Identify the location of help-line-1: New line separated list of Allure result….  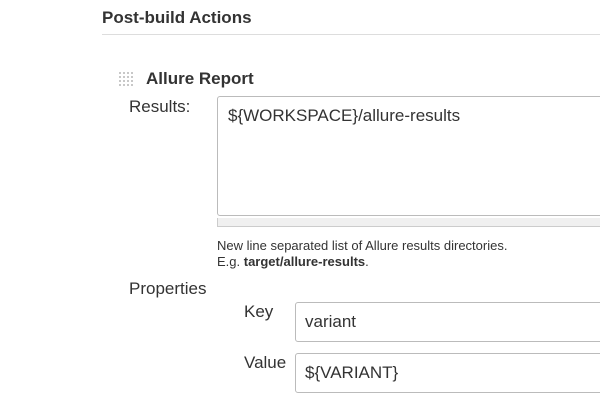
(362, 245).